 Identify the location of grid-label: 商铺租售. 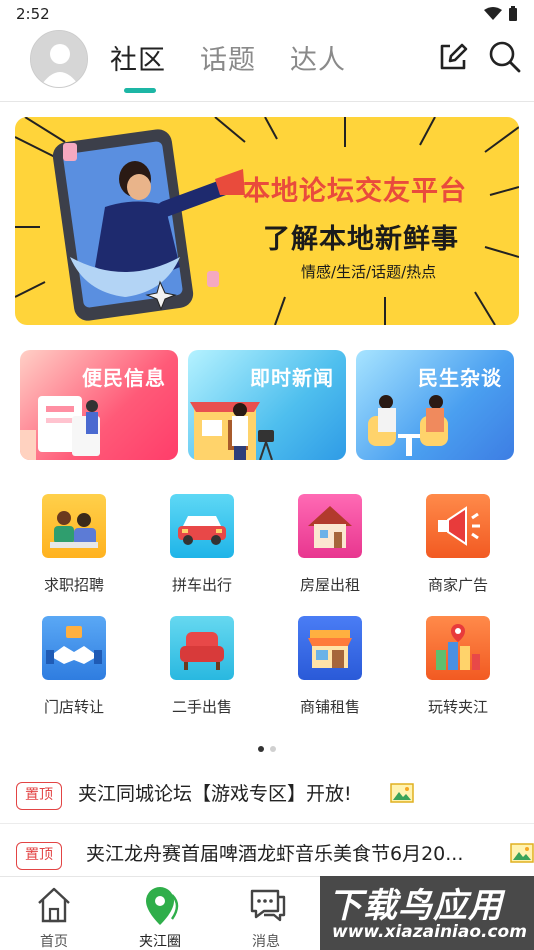
(329, 707).